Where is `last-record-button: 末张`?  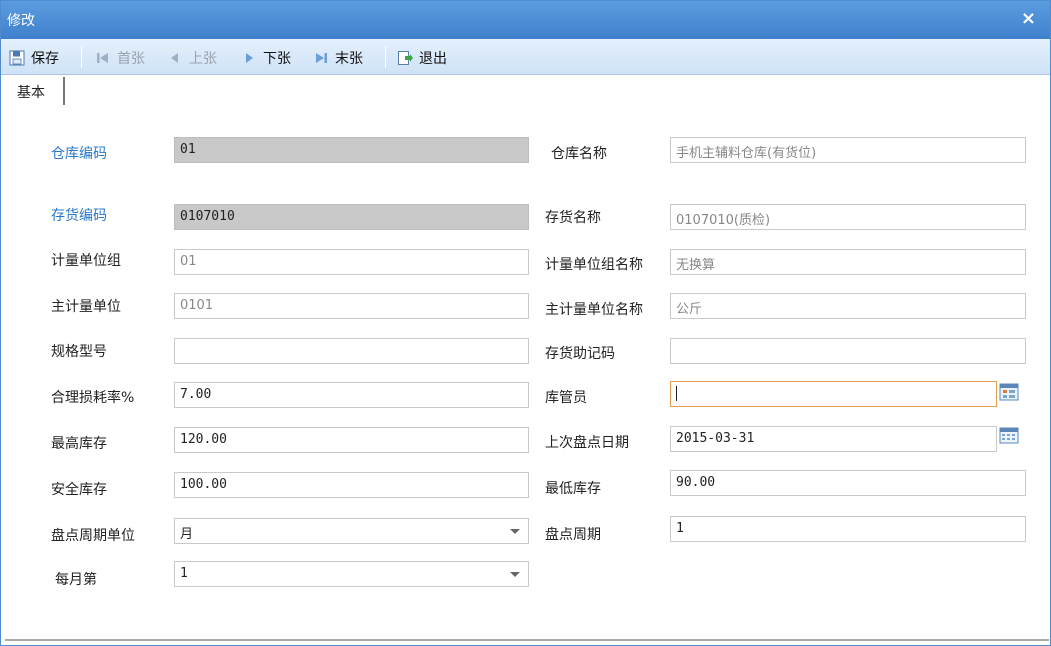 last-record-button: 末张 is located at coordinates (338, 58).